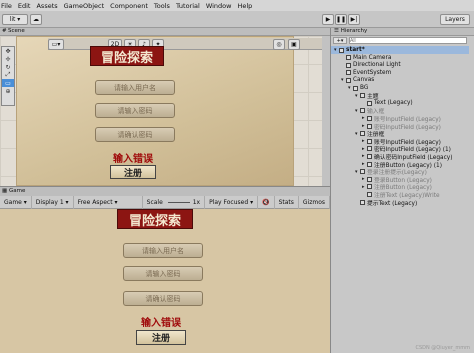  I want to click on step-icon: ▶|, so click(354, 19).